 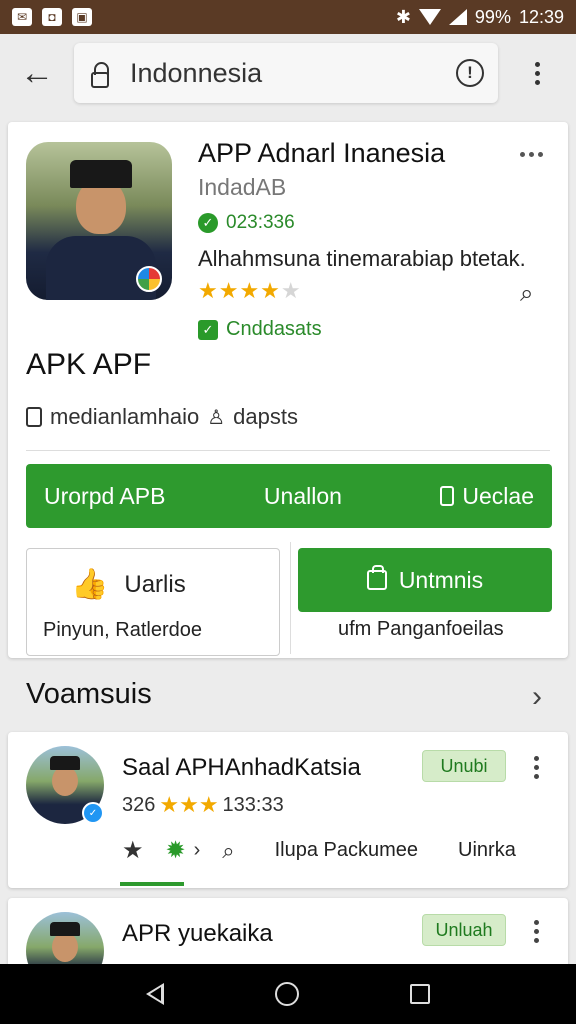 I want to click on outline-button: 👍 Uarlis Pinyun, Ratlerdoe, so click(x=153, y=602).